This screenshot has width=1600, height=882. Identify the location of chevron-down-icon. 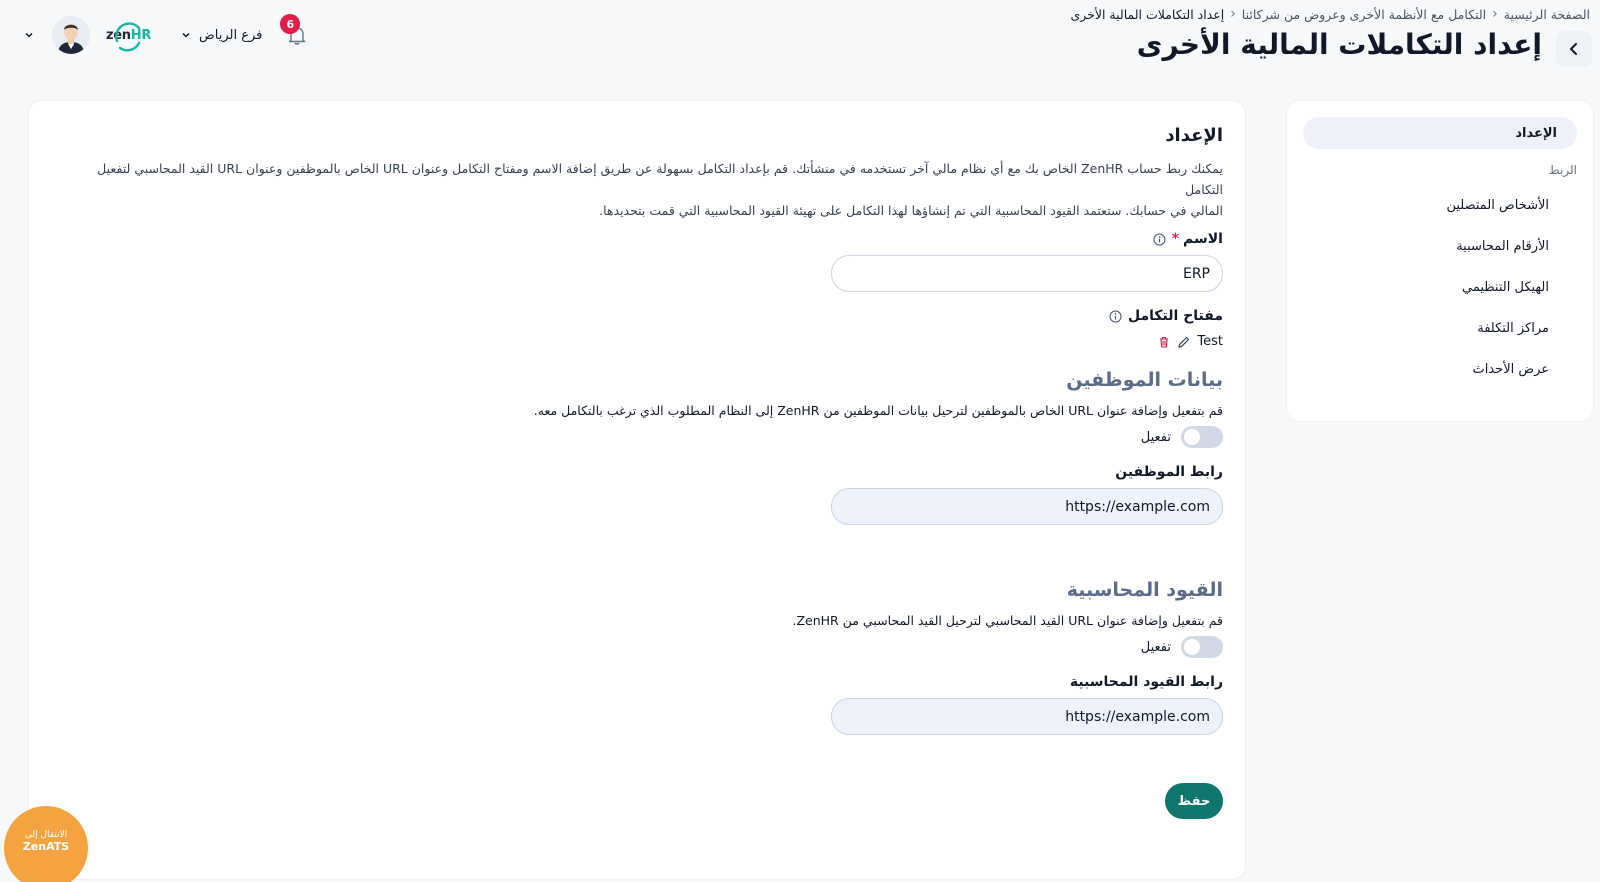
(186, 35).